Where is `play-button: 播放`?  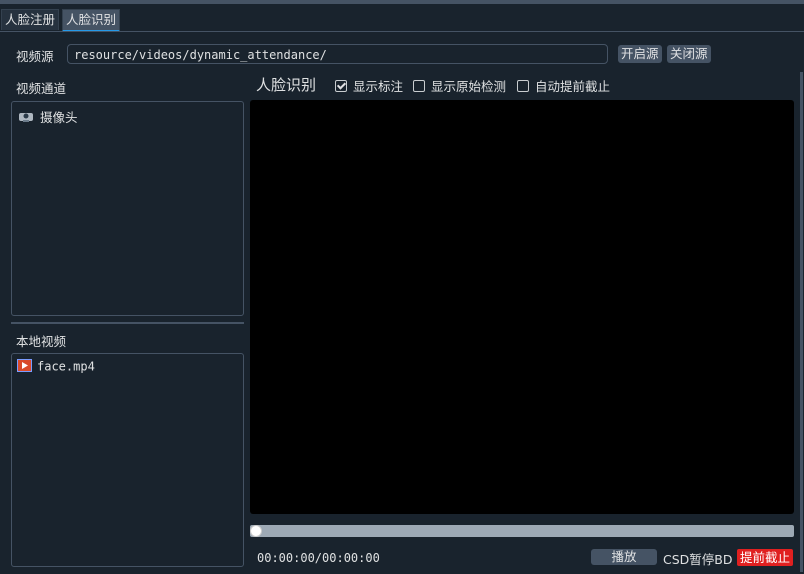
play-button: 播放 is located at coordinates (624, 557).